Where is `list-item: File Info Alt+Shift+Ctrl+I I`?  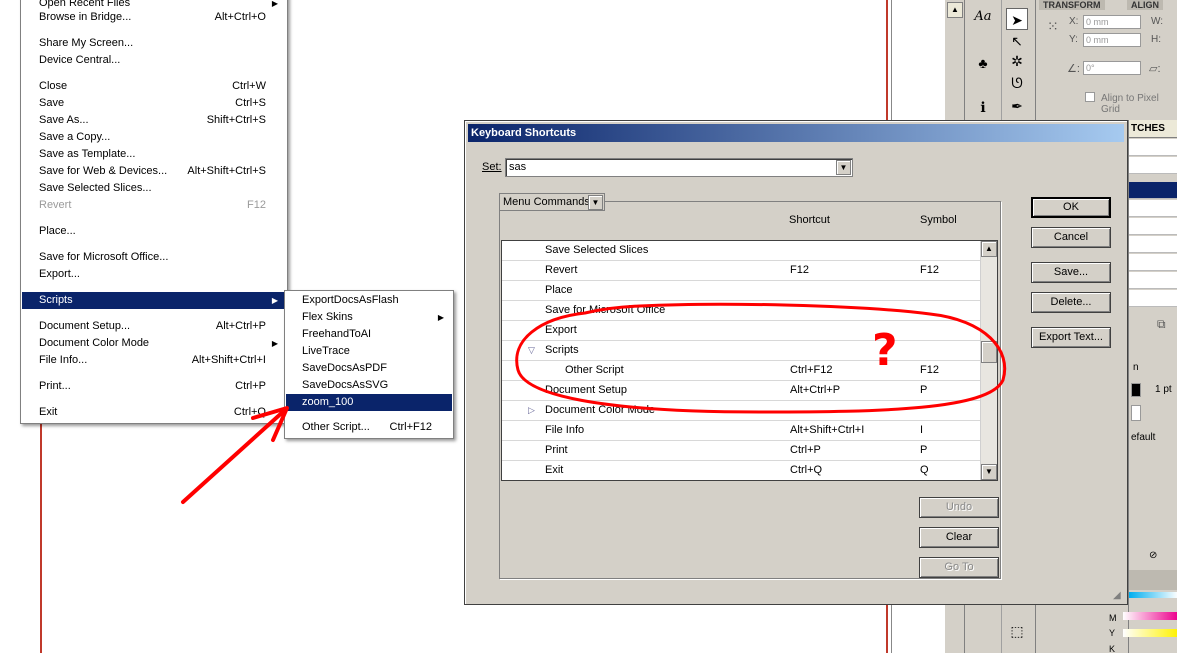
list-item: File Info Alt+Shift+Ctrl+I I is located at coordinates (741, 431).